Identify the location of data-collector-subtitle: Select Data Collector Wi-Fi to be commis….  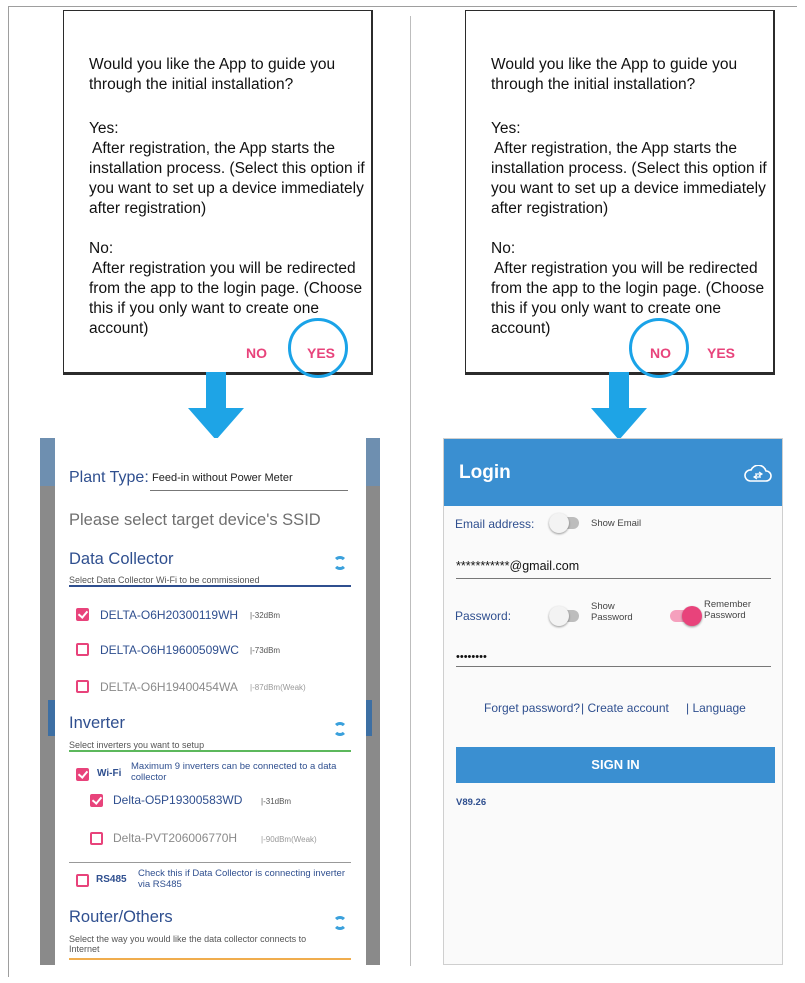
(164, 580).